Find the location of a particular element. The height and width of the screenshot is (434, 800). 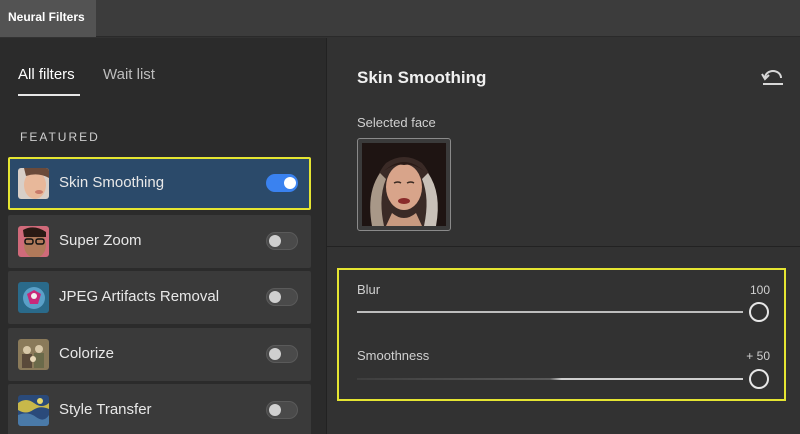

selected-face-thumbnail is located at coordinates (404, 184).